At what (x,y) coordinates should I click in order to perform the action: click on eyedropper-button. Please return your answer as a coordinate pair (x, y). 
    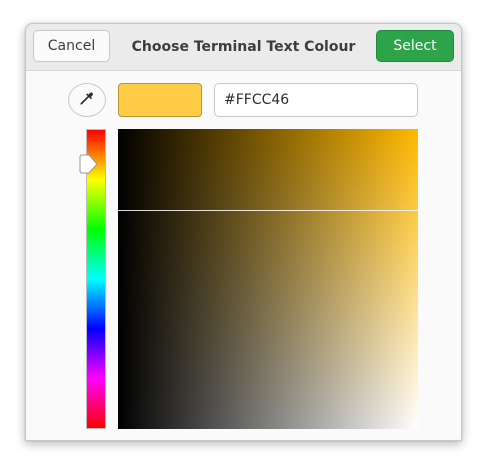
    Looking at the image, I should click on (87, 100).